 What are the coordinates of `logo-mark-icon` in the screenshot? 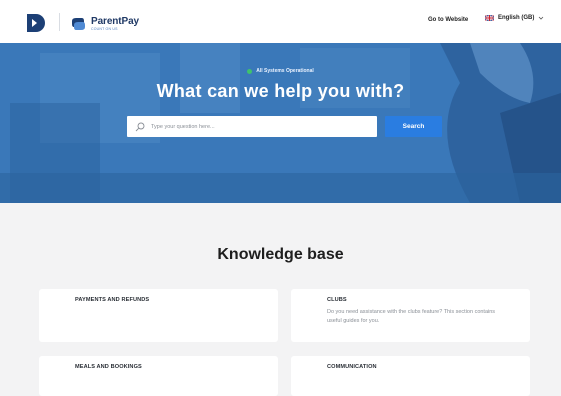 It's located at (35, 23).